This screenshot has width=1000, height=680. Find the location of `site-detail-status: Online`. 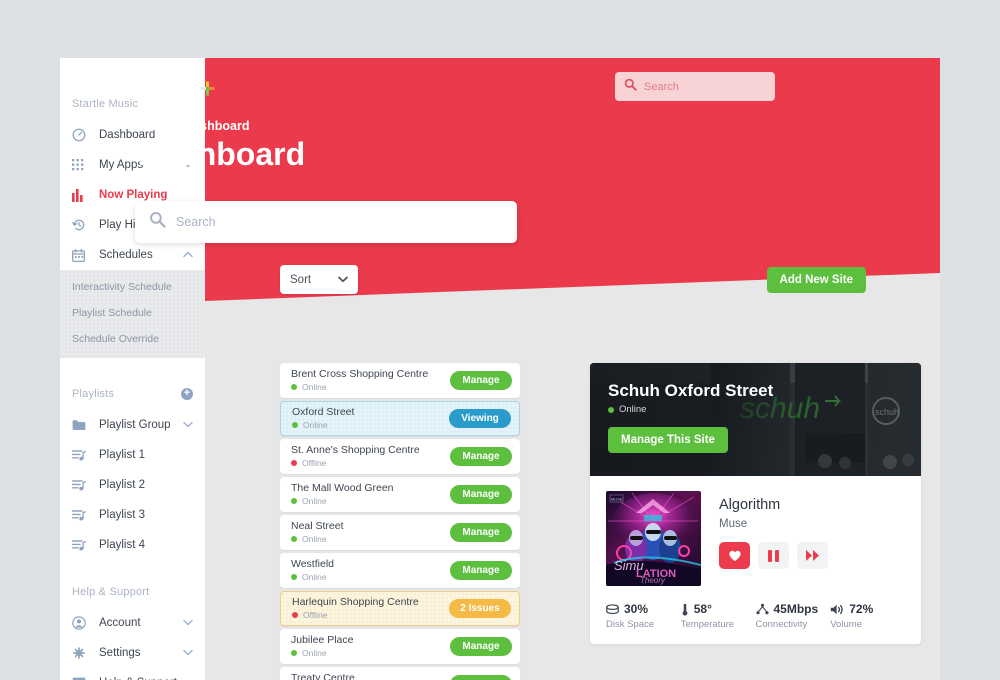

site-detail-status: Online is located at coordinates (690, 409).